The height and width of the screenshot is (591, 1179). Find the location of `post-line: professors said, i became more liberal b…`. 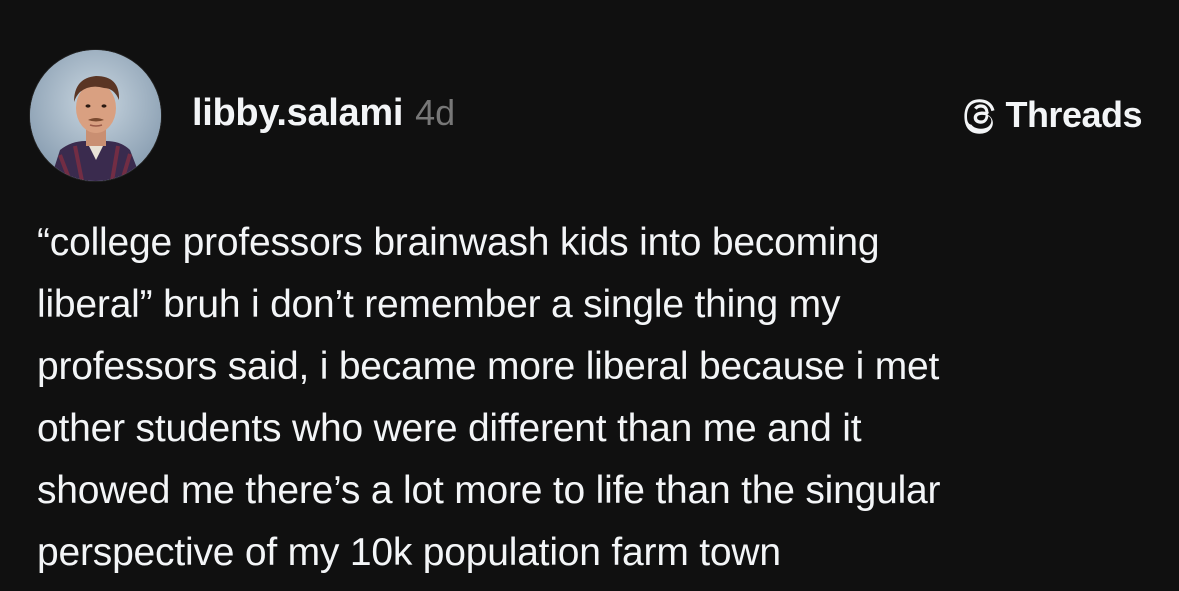

post-line: professors said, i became more liberal b… is located at coordinates (488, 366).